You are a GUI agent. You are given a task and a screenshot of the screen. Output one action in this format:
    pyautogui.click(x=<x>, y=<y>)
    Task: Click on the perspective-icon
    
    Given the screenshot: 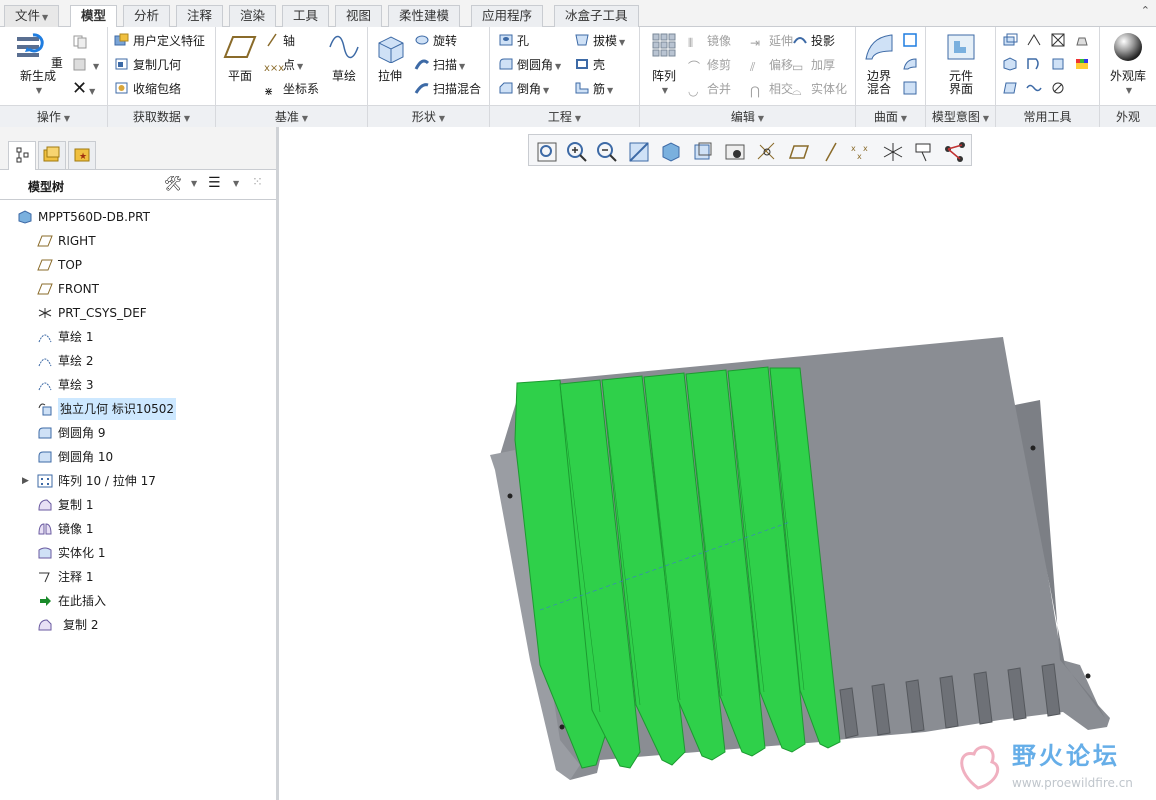 What is the action you would take?
    pyautogui.click(x=766, y=151)
    